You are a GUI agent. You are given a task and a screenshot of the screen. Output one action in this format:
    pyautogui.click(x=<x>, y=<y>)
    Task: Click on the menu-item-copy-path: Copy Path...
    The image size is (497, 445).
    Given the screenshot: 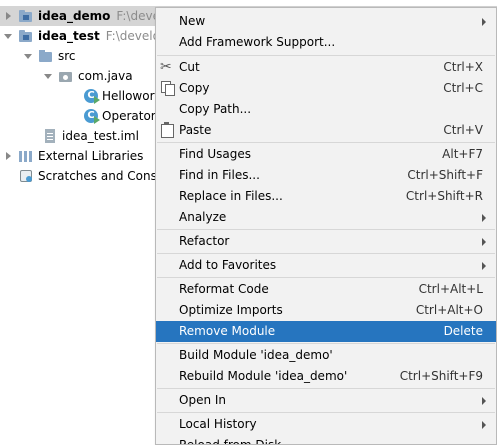 What is the action you would take?
    pyautogui.click(x=326, y=109)
    